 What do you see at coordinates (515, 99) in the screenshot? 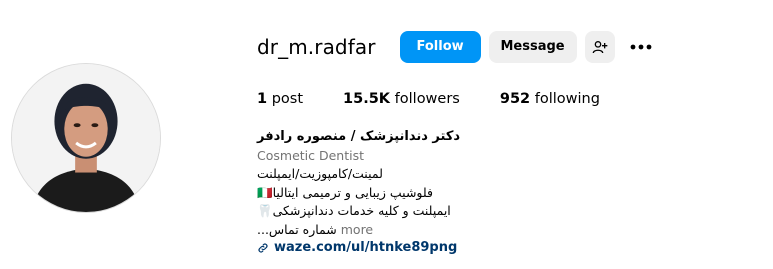
I see `following-count: 952` at bounding box center [515, 99].